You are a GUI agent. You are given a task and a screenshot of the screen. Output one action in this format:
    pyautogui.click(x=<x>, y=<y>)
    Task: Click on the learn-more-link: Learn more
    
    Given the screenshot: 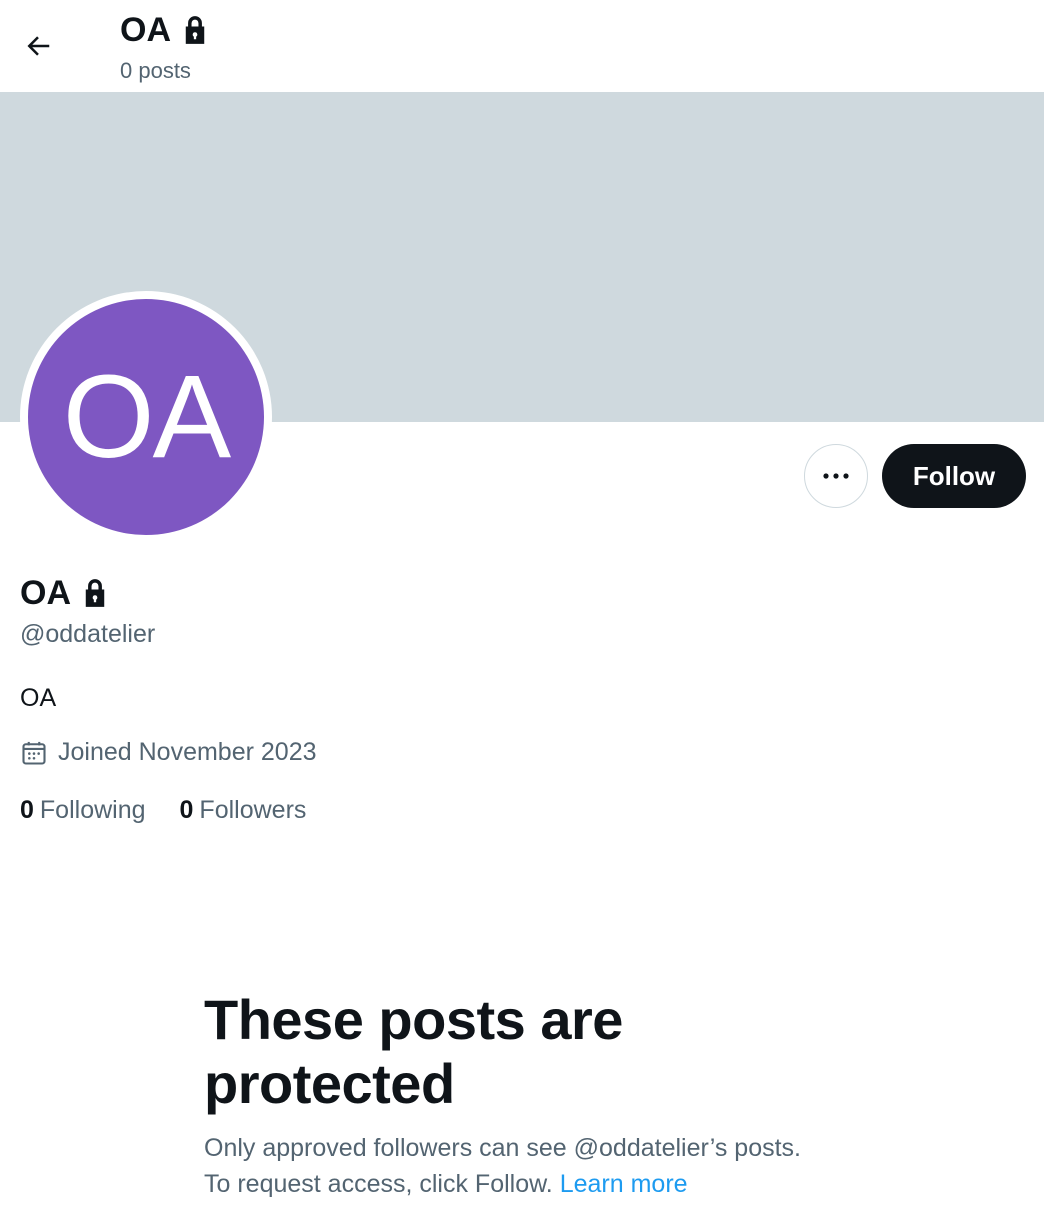 What is the action you would take?
    pyautogui.click(x=624, y=1184)
    